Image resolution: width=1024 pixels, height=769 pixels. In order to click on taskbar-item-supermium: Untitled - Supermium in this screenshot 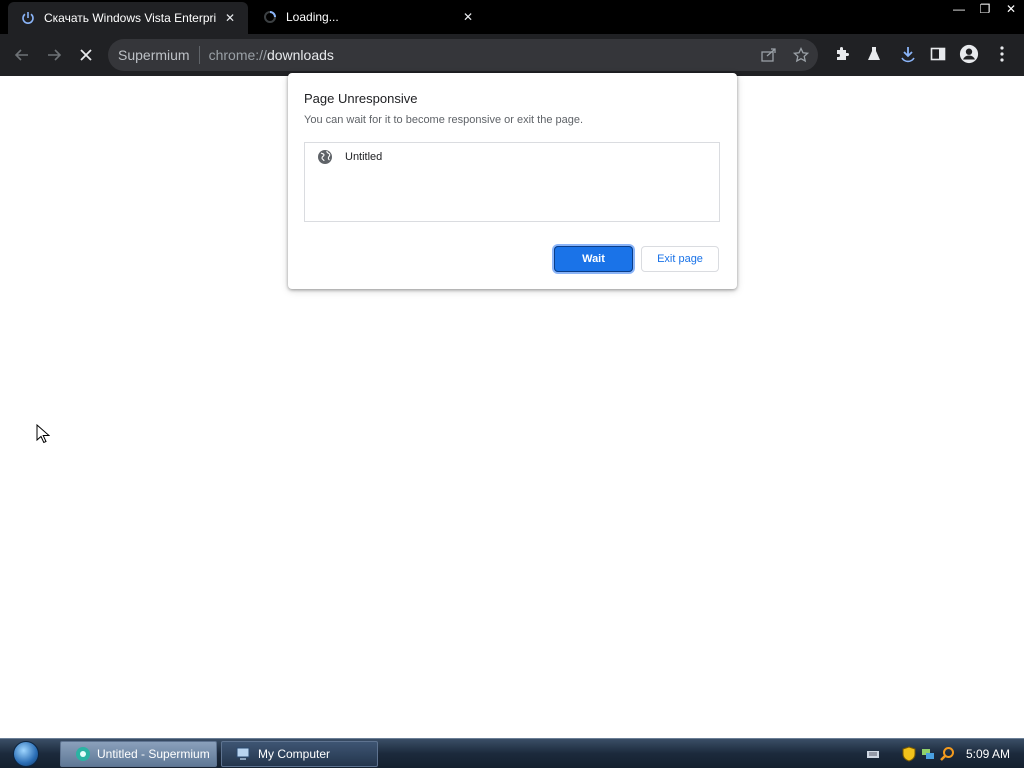, I will do `click(138, 754)`.